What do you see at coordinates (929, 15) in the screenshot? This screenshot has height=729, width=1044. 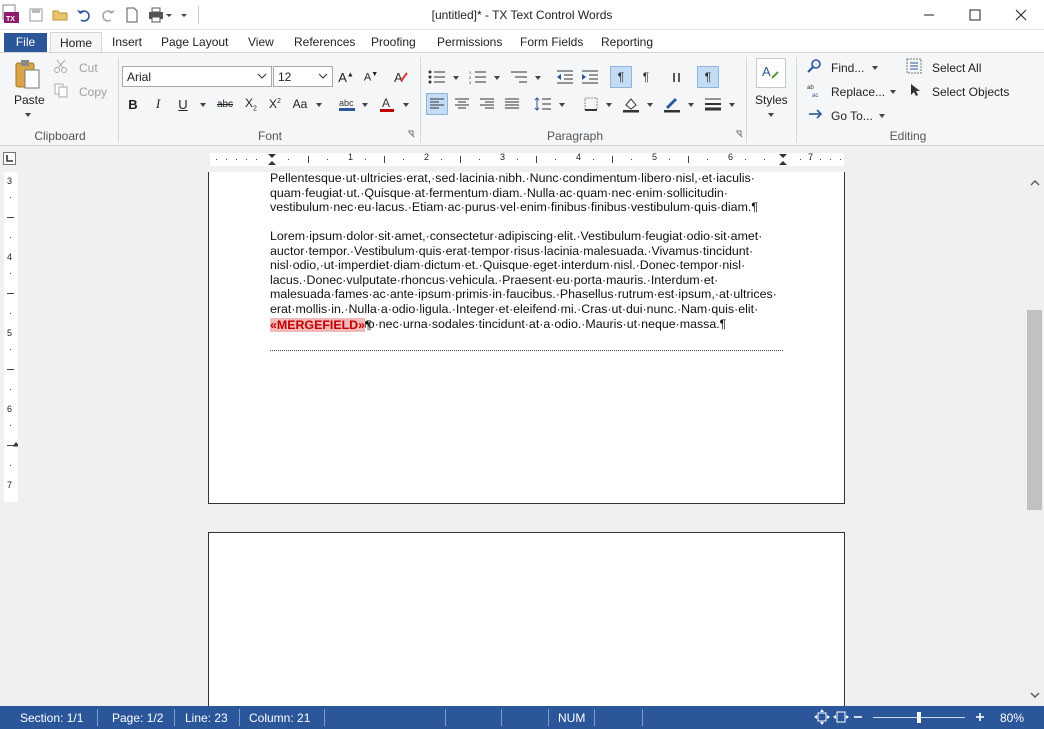 I see `minimize-button` at bounding box center [929, 15].